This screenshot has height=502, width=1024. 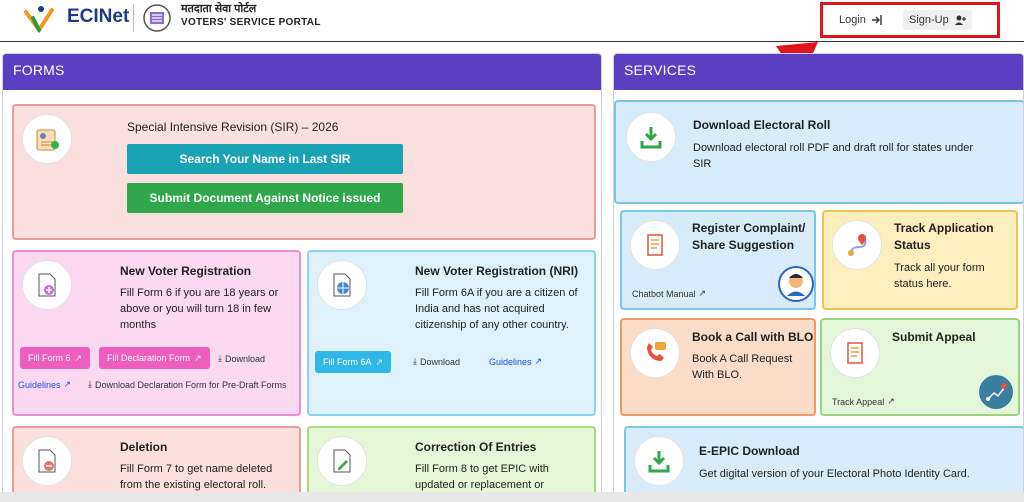 What do you see at coordinates (47, 285) in the screenshot?
I see `form-add-icon` at bounding box center [47, 285].